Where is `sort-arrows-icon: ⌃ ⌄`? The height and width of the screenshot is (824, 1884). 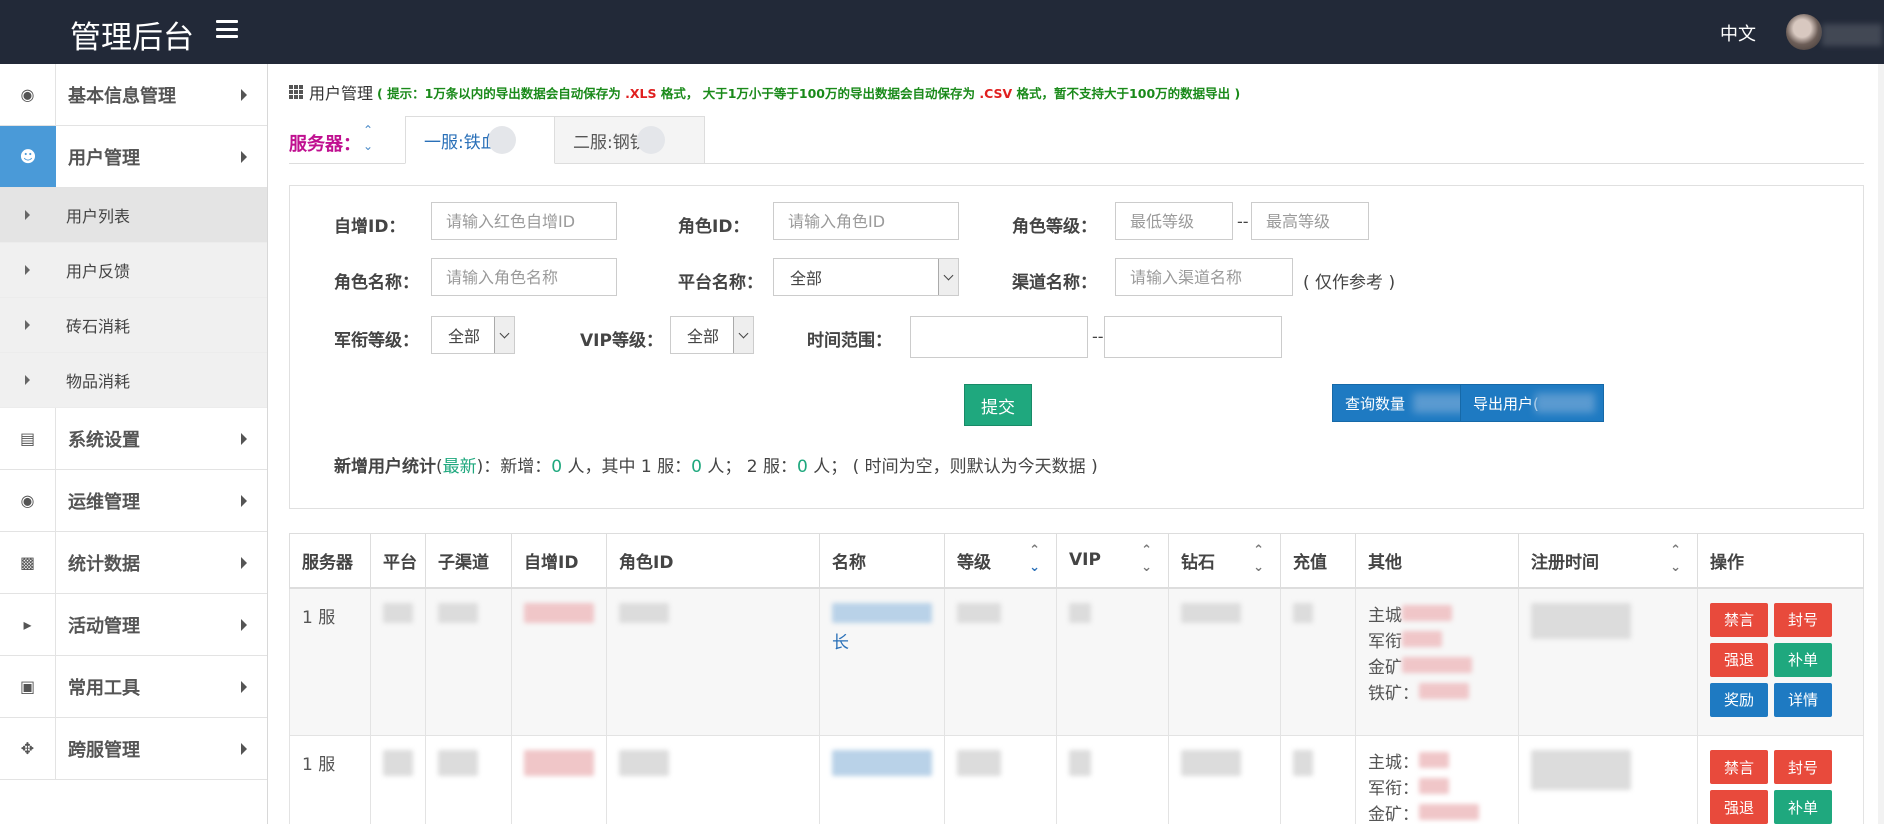
sort-arrows-icon: ⌃ ⌄ is located at coordinates (368, 138).